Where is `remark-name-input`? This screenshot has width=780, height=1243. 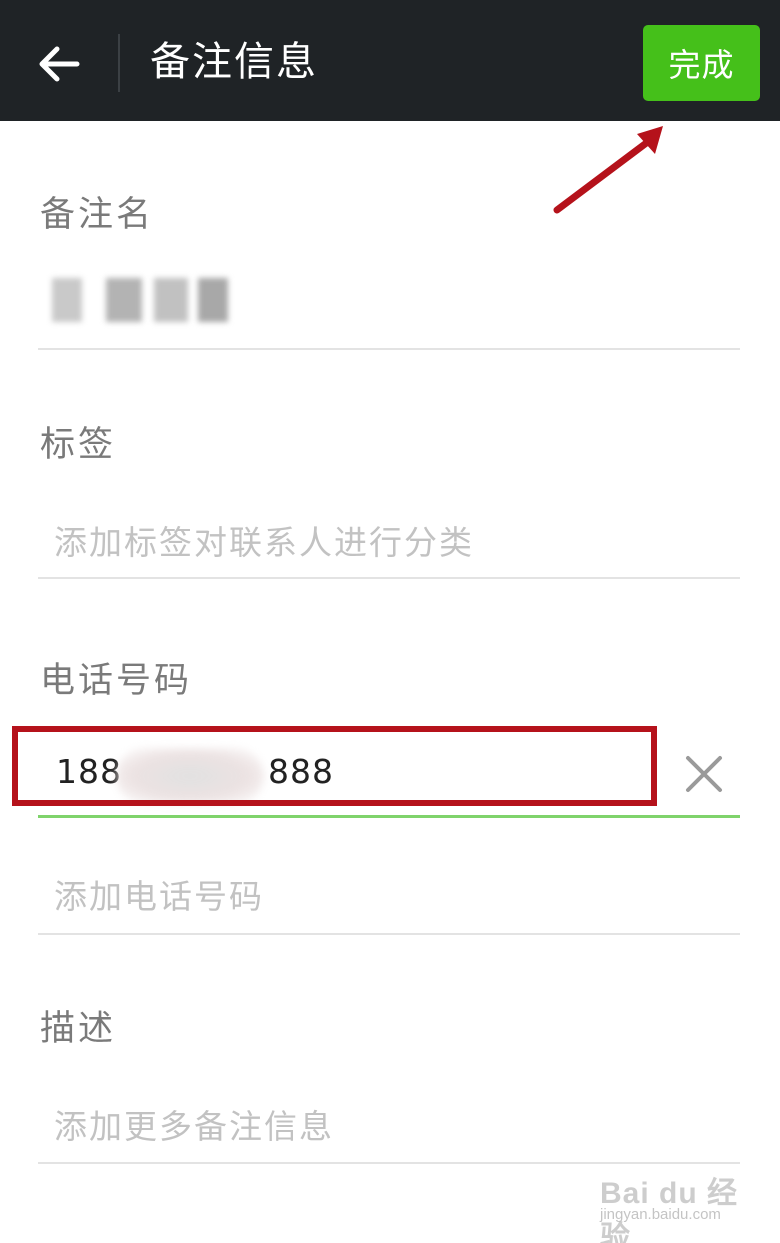 remark-name-input is located at coordinates (139, 300).